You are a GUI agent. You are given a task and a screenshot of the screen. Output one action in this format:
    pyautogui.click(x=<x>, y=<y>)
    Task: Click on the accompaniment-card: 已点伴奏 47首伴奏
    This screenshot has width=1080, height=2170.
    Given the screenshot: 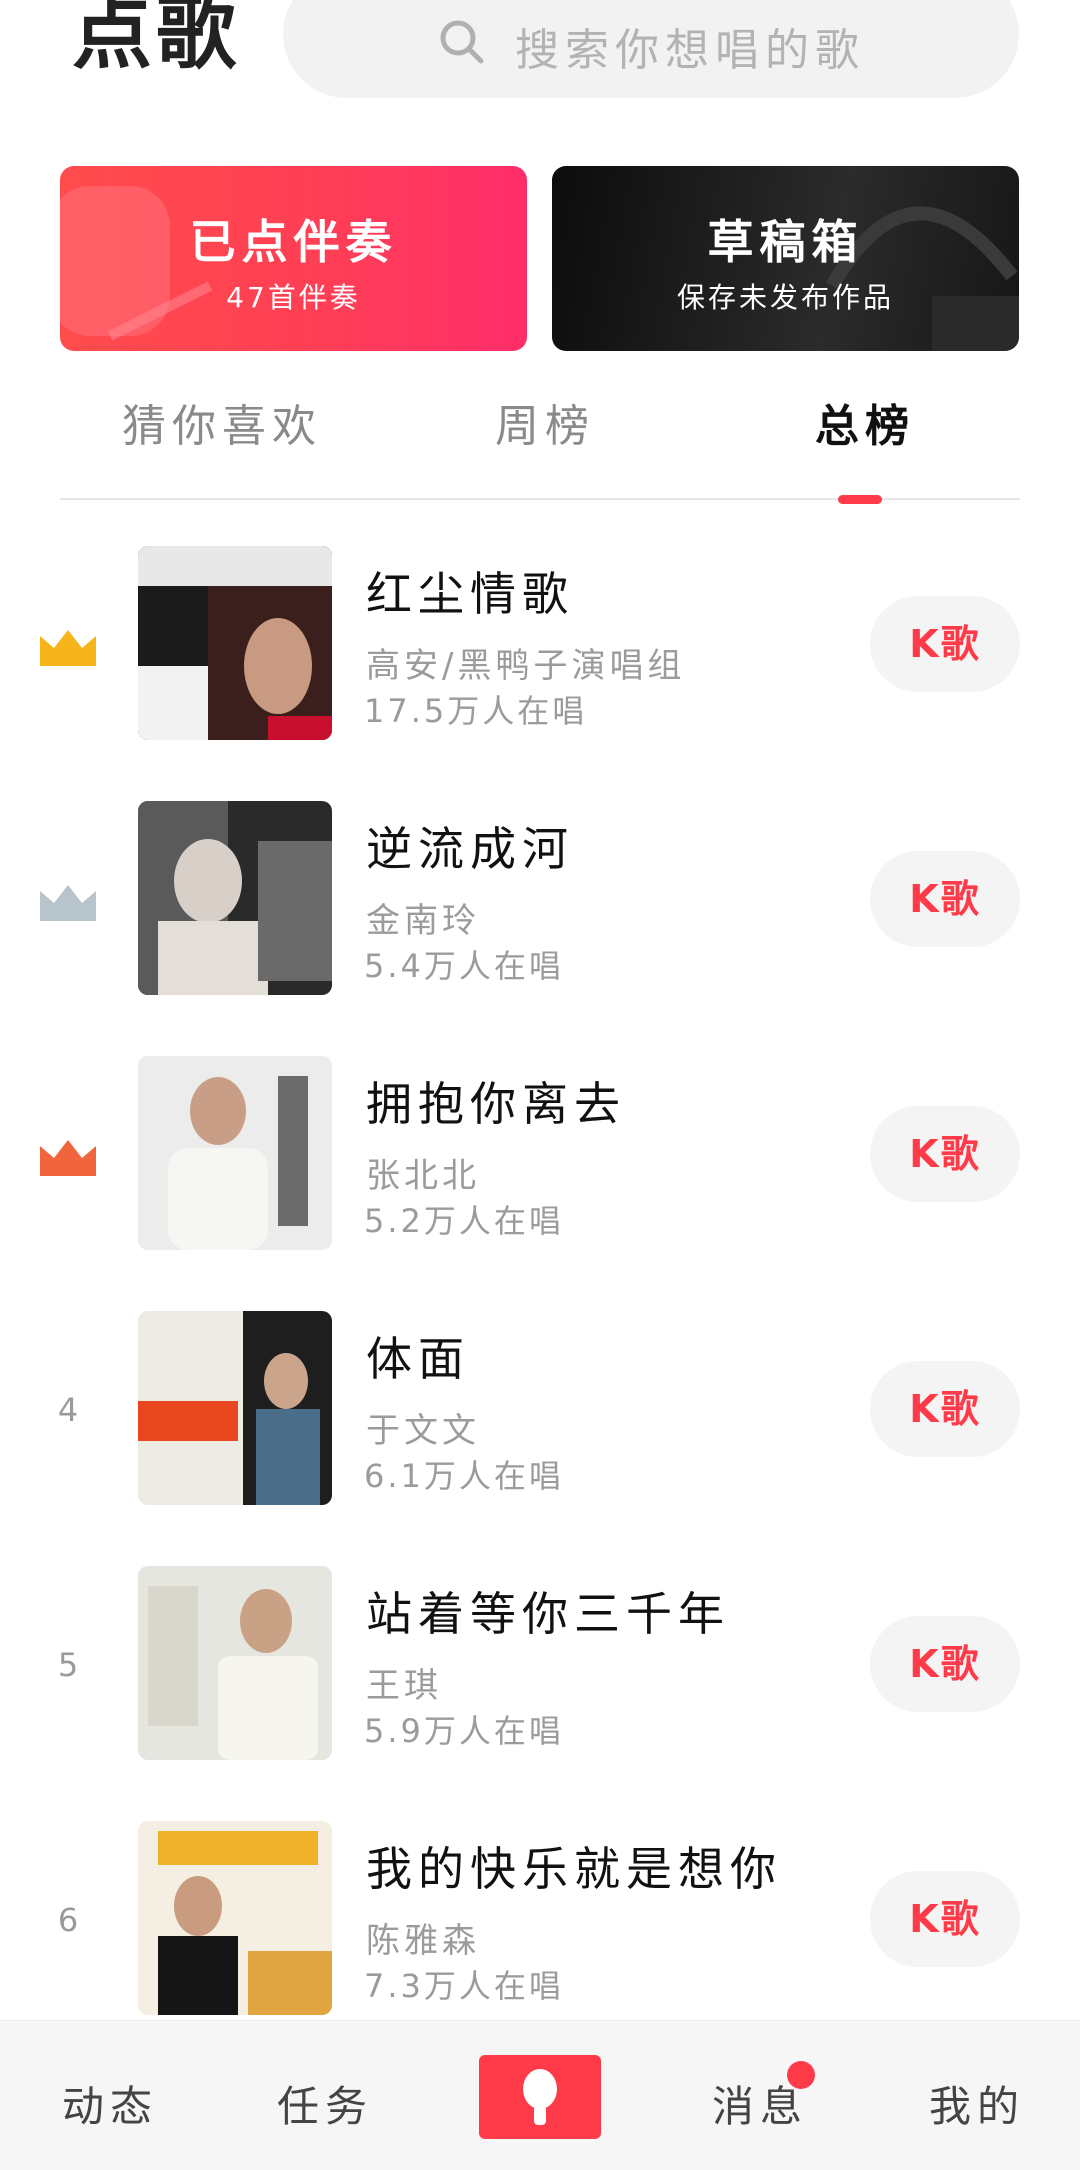 What is the action you would take?
    pyautogui.click(x=293, y=258)
    